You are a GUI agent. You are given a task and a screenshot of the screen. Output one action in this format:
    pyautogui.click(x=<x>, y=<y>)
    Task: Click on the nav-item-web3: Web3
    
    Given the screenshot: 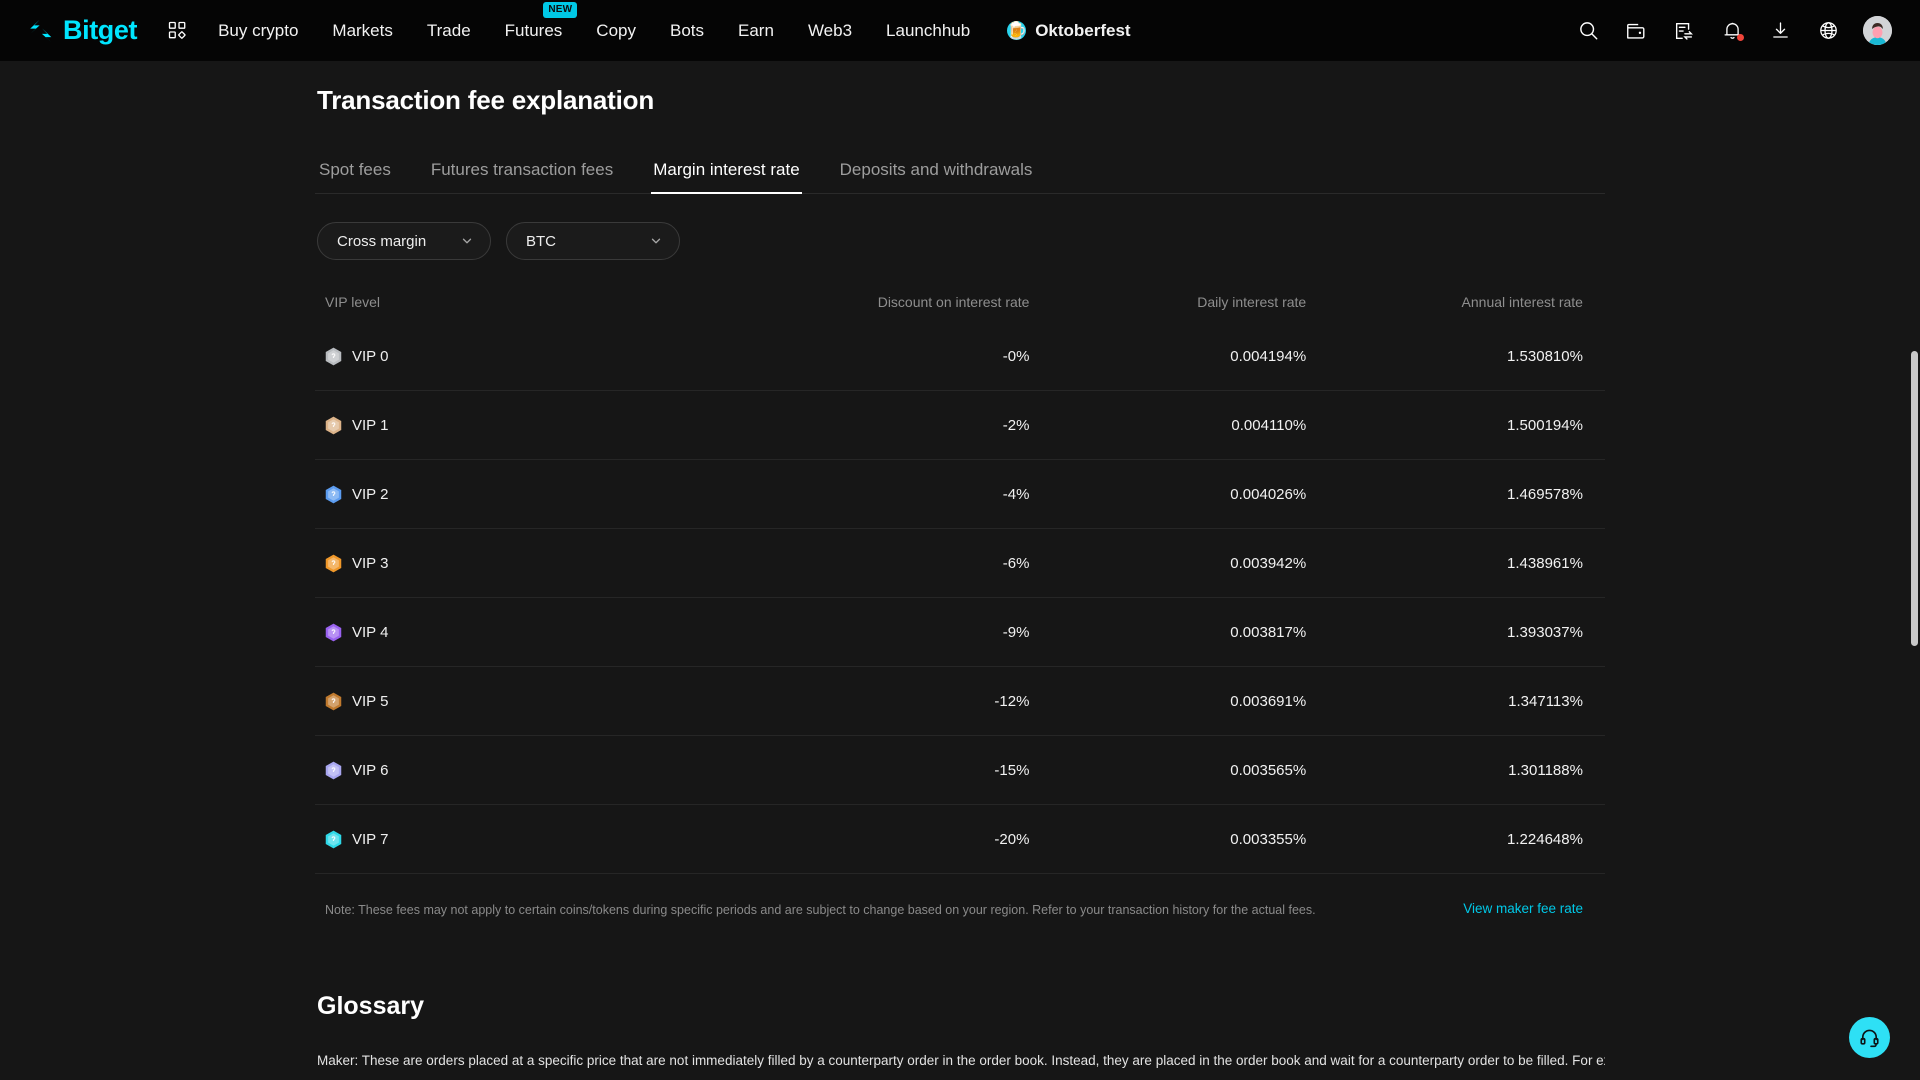 What is the action you would take?
    pyautogui.click(x=830, y=30)
    